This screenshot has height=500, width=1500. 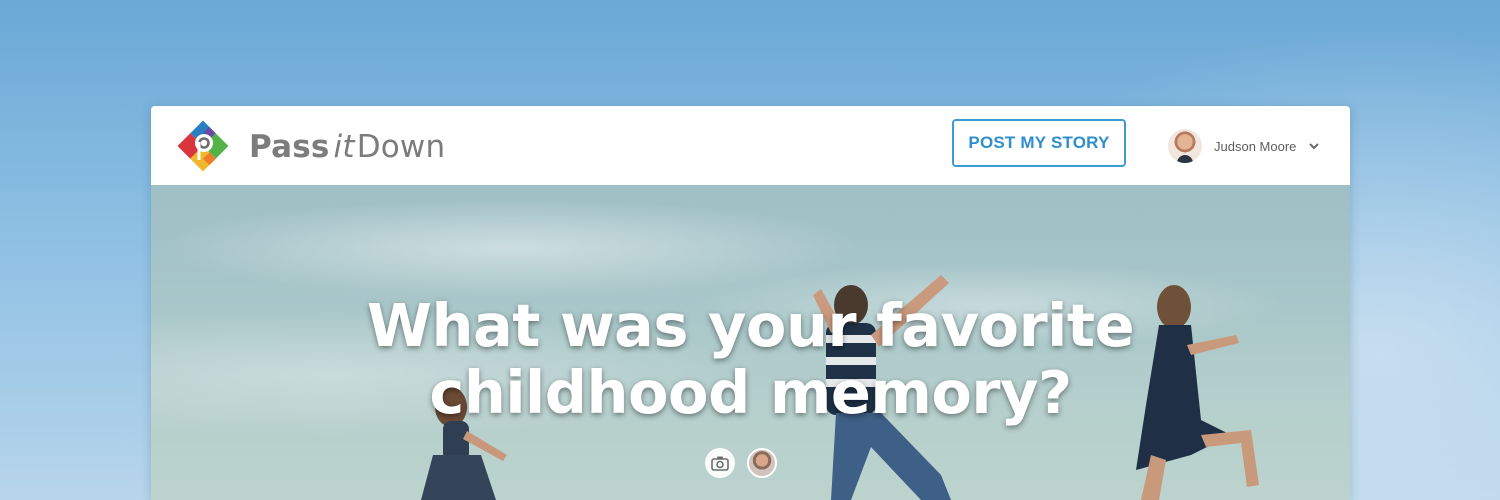 What do you see at coordinates (750, 145) in the screenshot?
I see `top-navbar: Pass itDown POST MY STORY Judson Moore` at bounding box center [750, 145].